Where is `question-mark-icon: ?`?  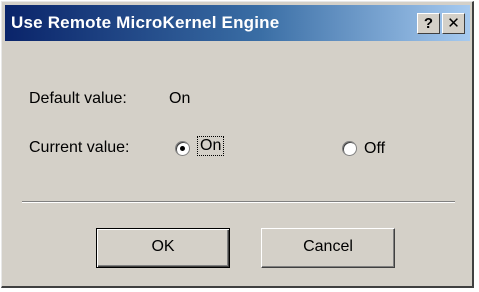
question-mark-icon: ? is located at coordinates (428, 23).